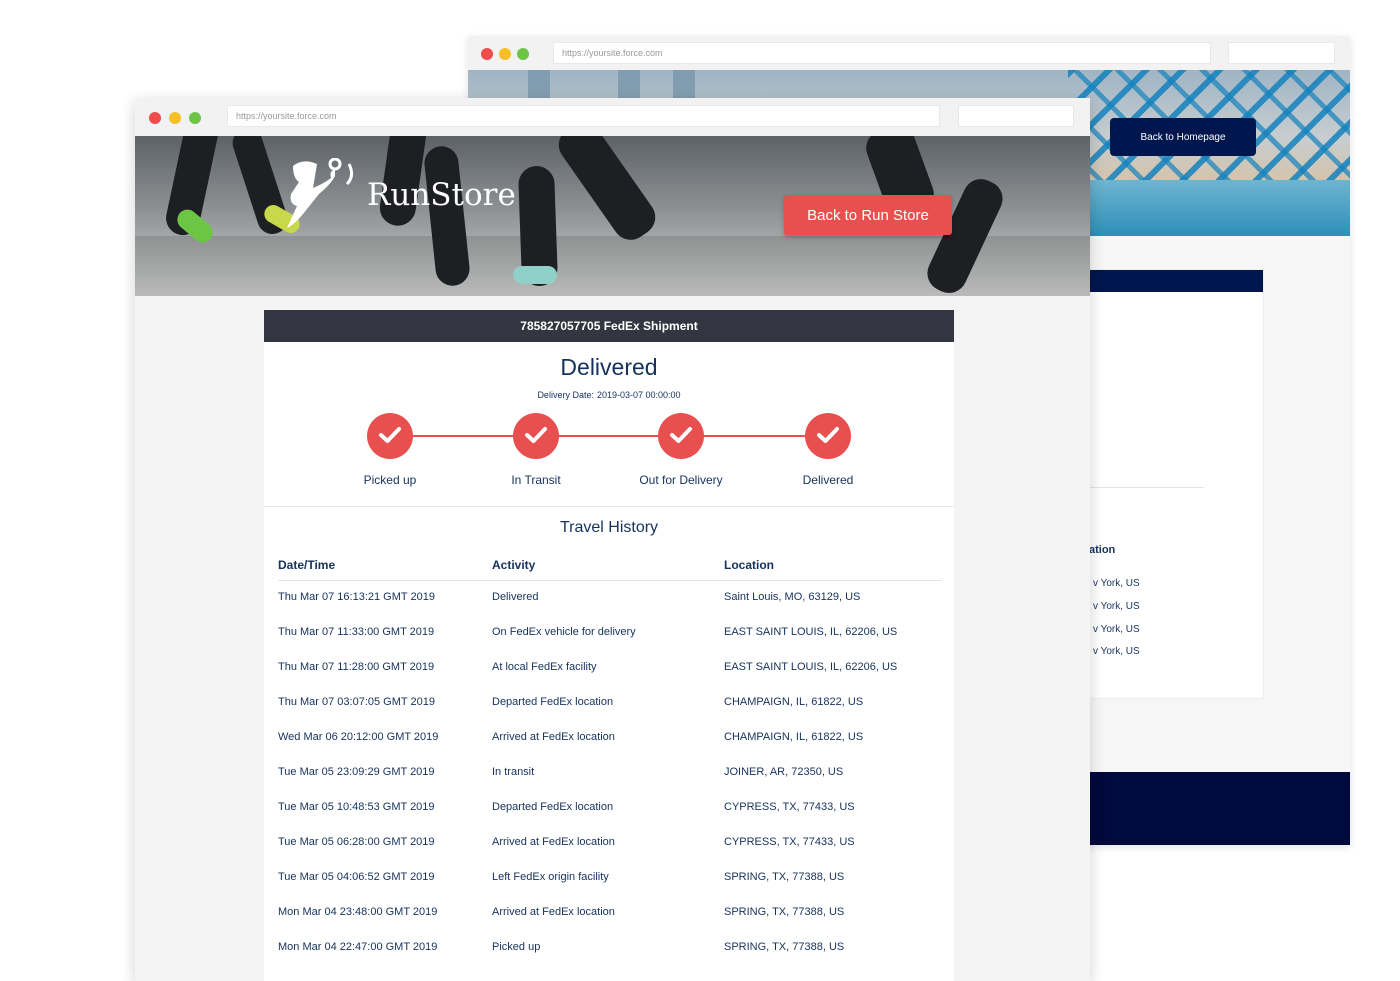 The width and height of the screenshot is (1400, 981). Describe the element at coordinates (609, 367) in the screenshot. I see `delivery-status: Delivered` at that location.